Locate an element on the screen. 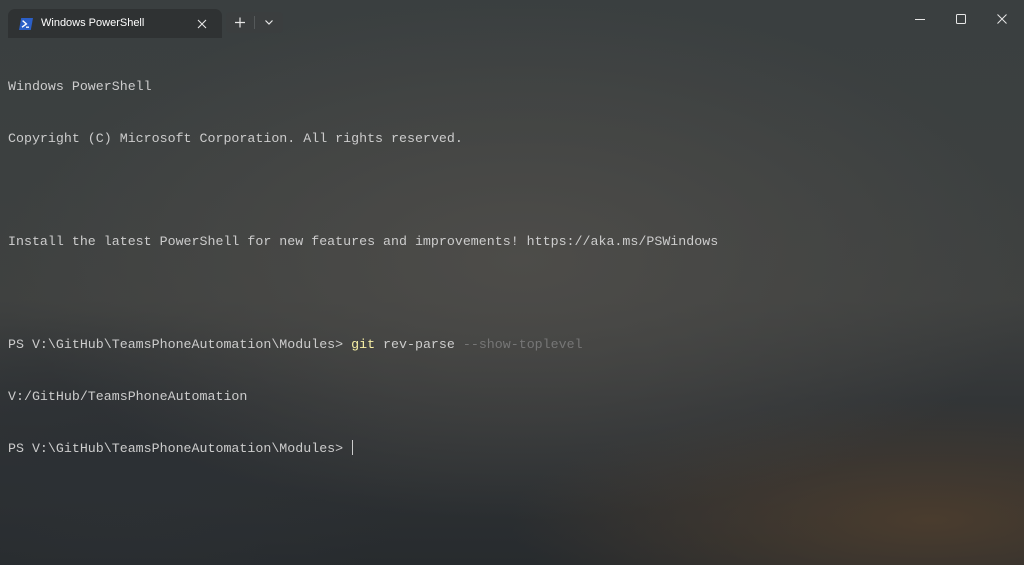 The image size is (1024, 565). close-icon is located at coordinates (1002, 19).